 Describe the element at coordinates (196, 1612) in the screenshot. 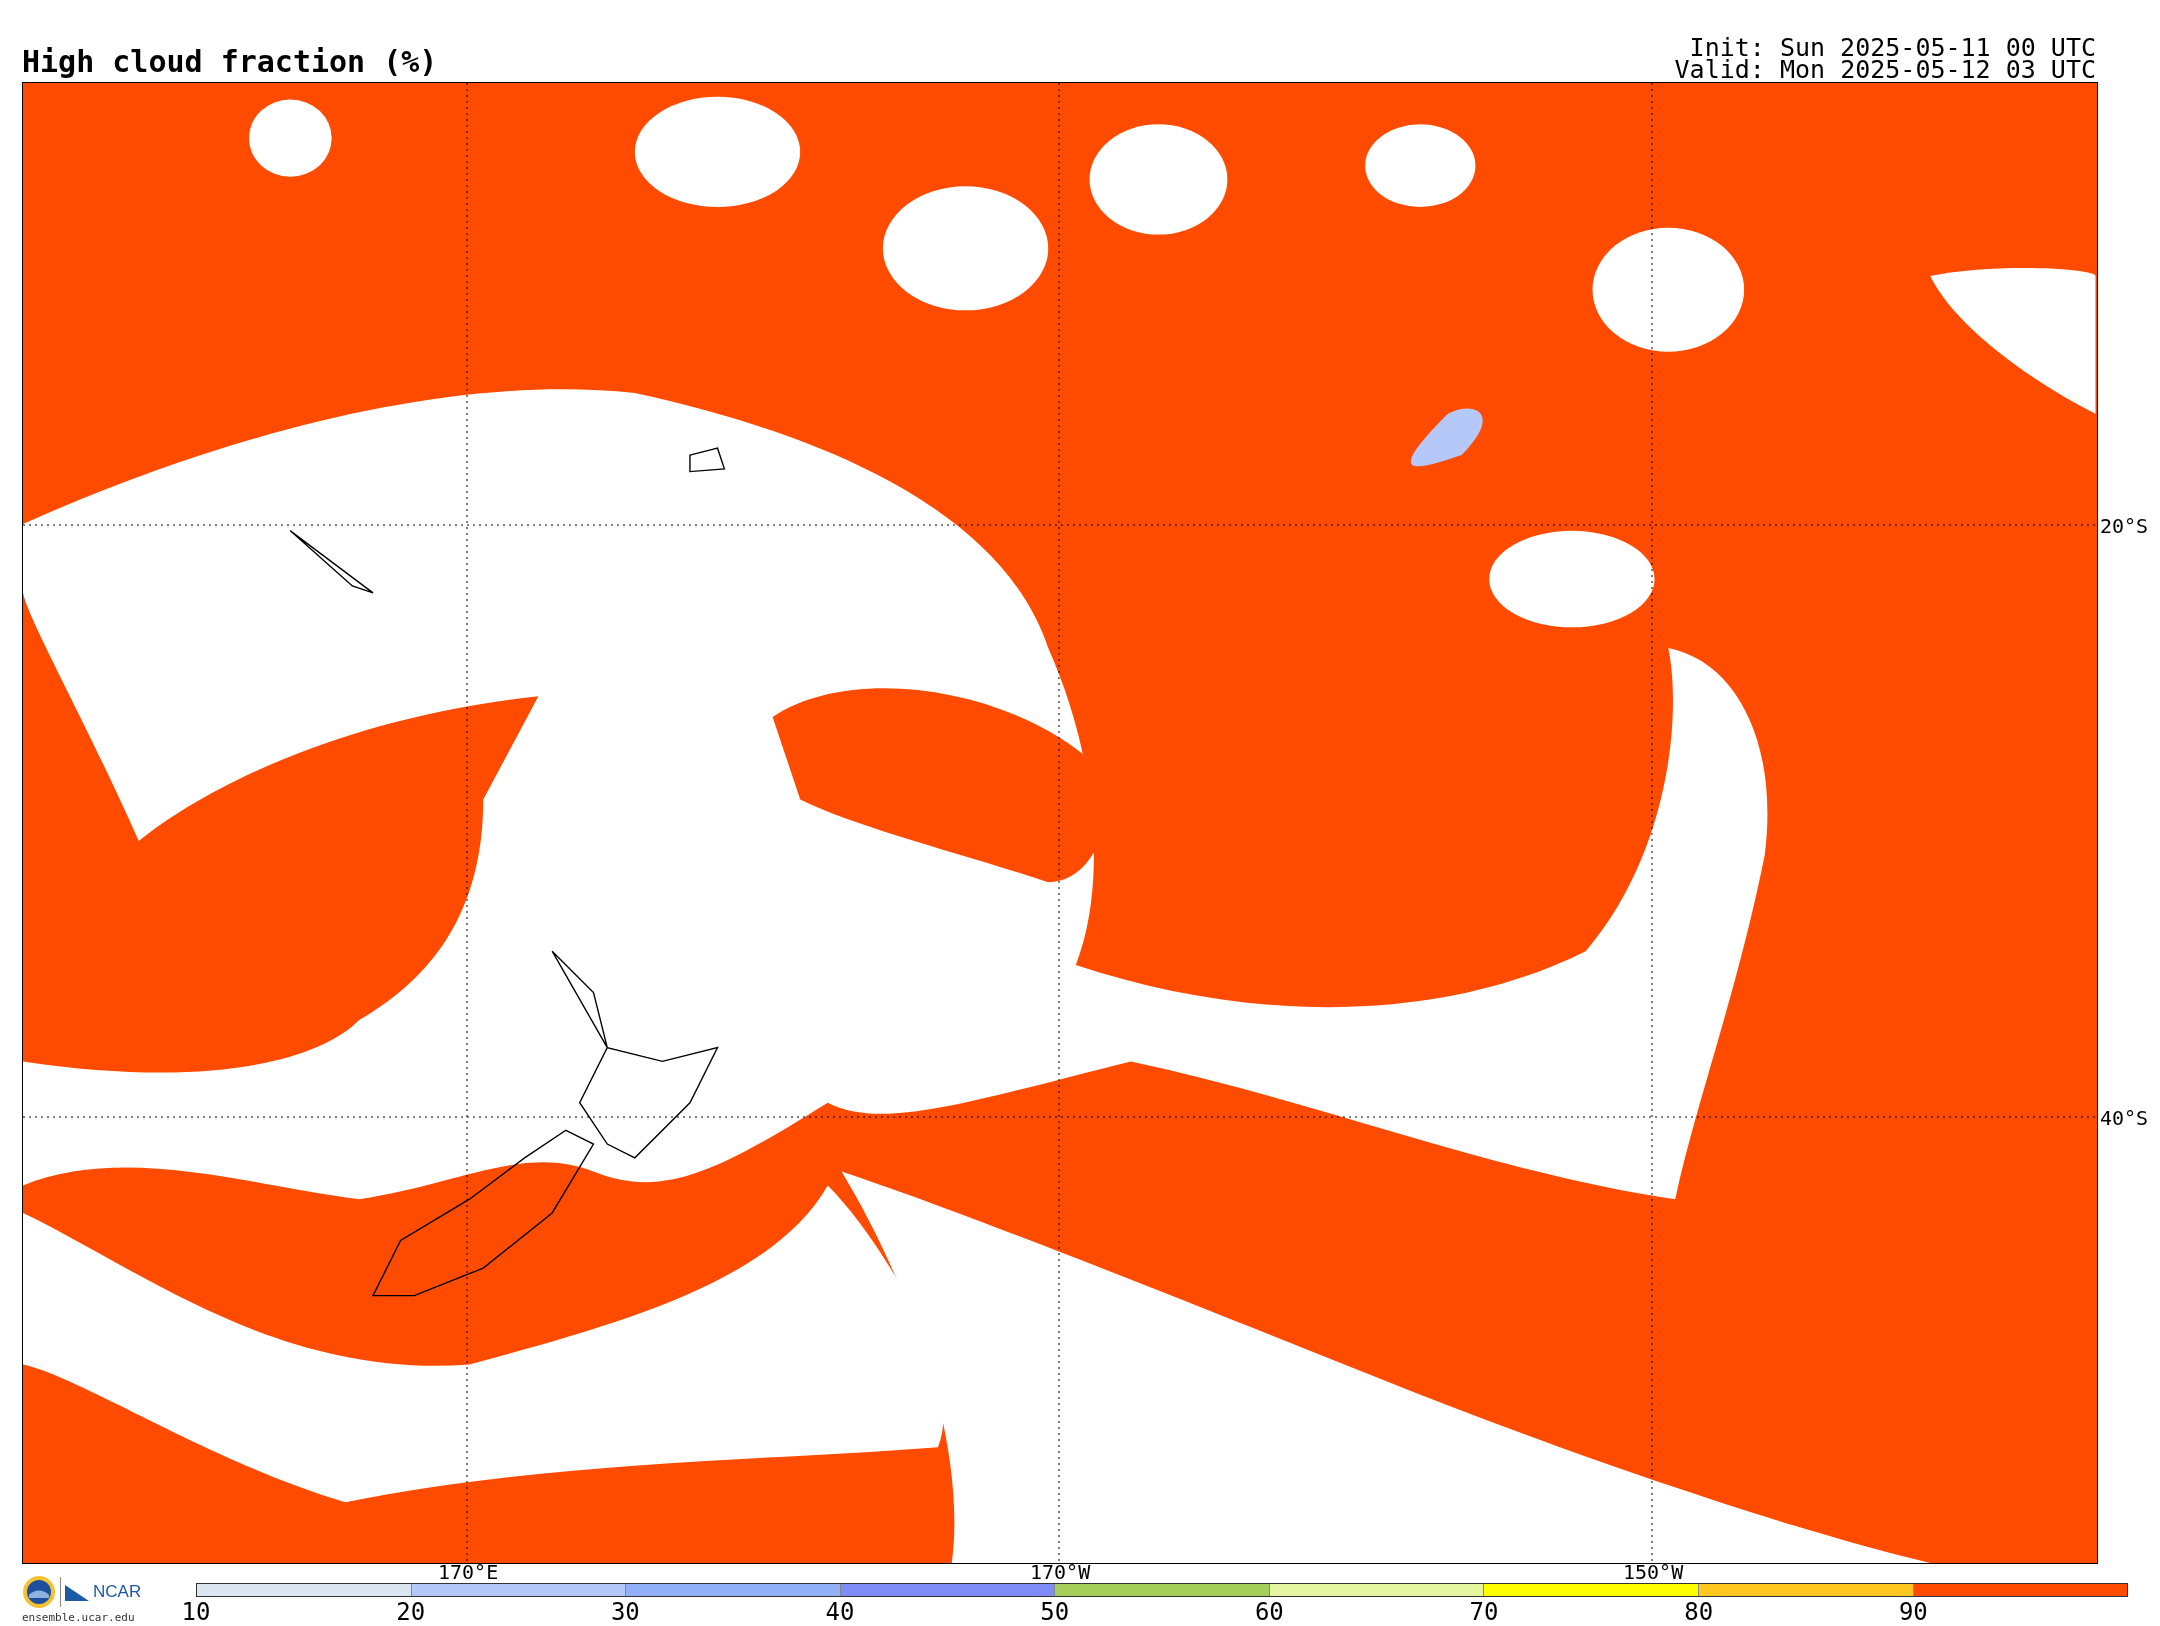

I see `scale-label: 10` at that location.